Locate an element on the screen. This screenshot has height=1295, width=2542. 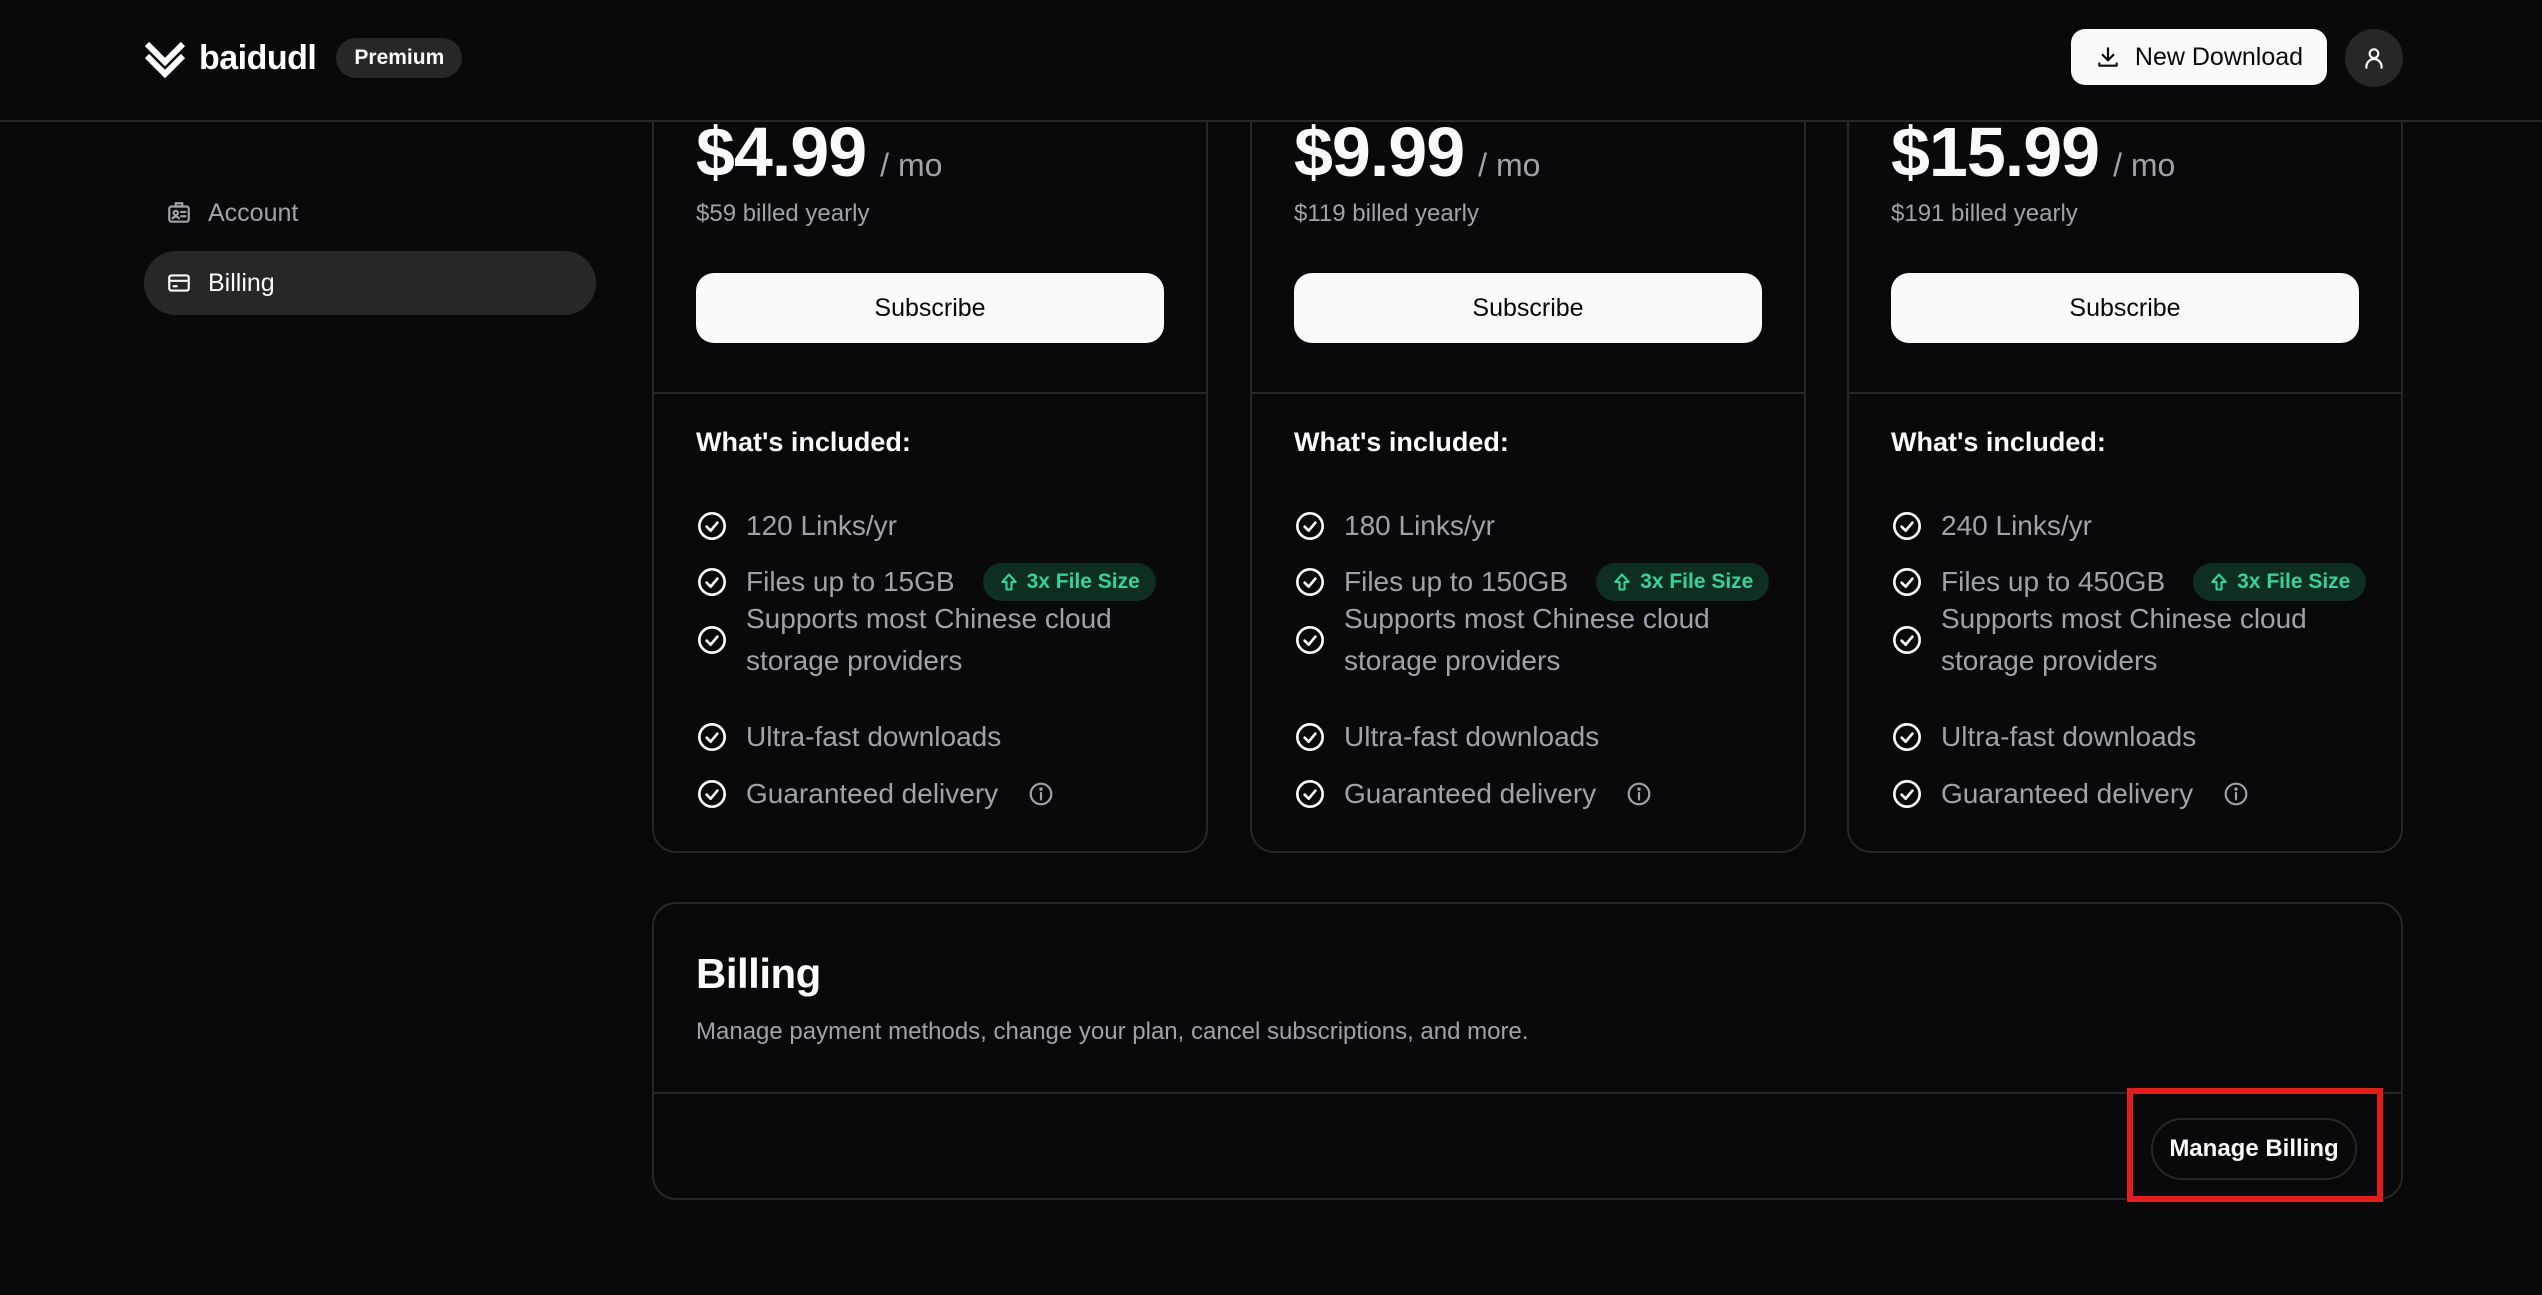
feature-item: 180 Links/yr is located at coordinates (1394, 526).